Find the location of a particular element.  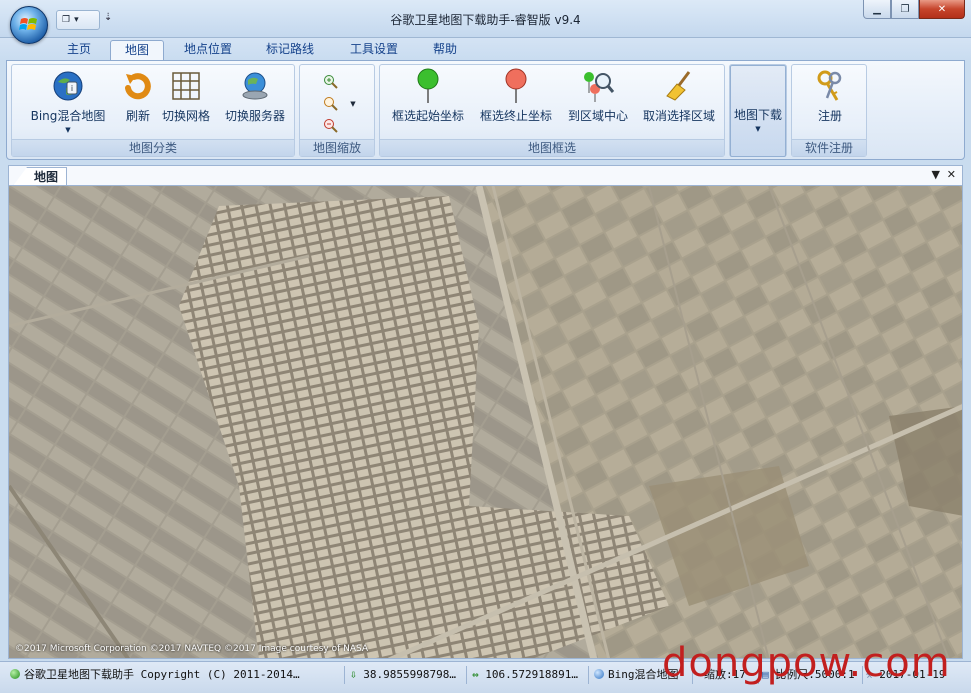

group-register: 注册 软件注册 is located at coordinates (829, 110).